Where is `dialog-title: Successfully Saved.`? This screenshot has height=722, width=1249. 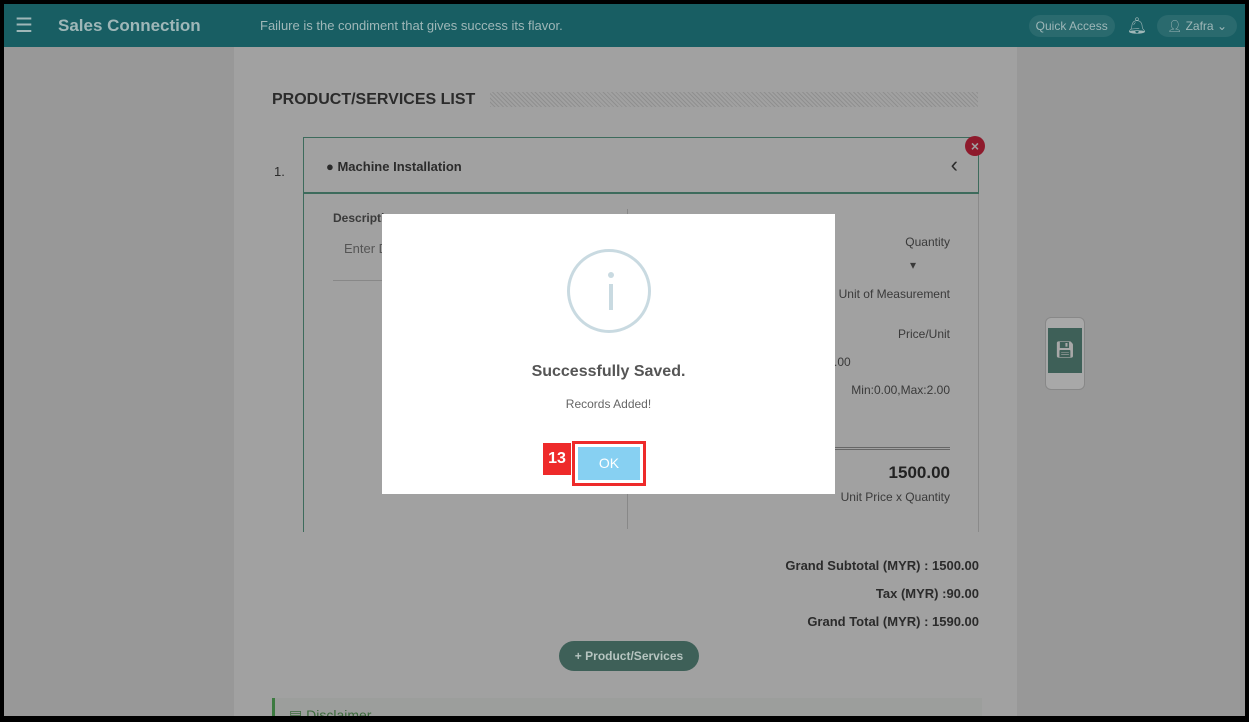 dialog-title: Successfully Saved. is located at coordinates (608, 371).